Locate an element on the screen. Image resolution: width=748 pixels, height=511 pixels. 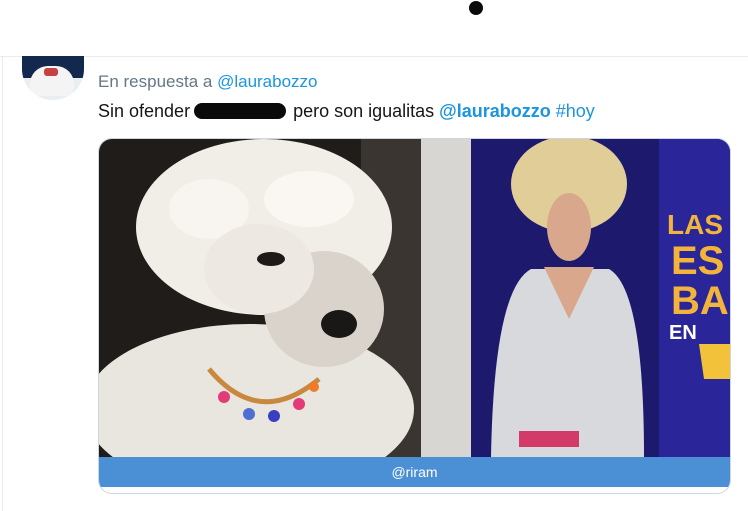
poodle-nose is located at coordinates (339, 324).